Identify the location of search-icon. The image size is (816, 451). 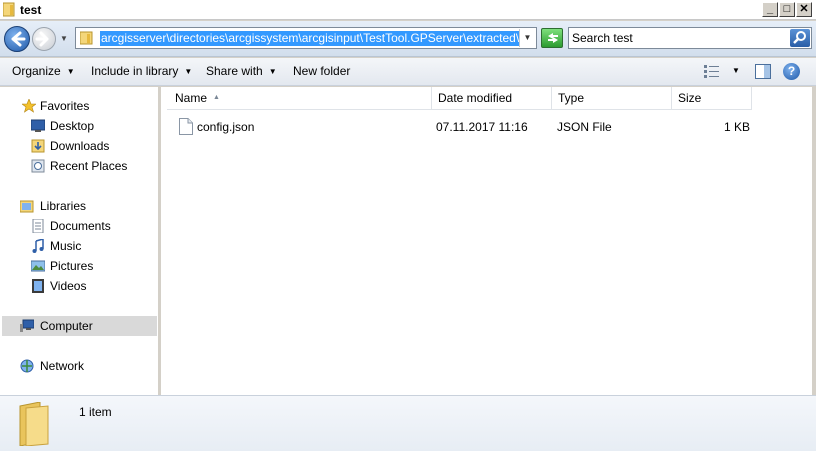
(799, 37).